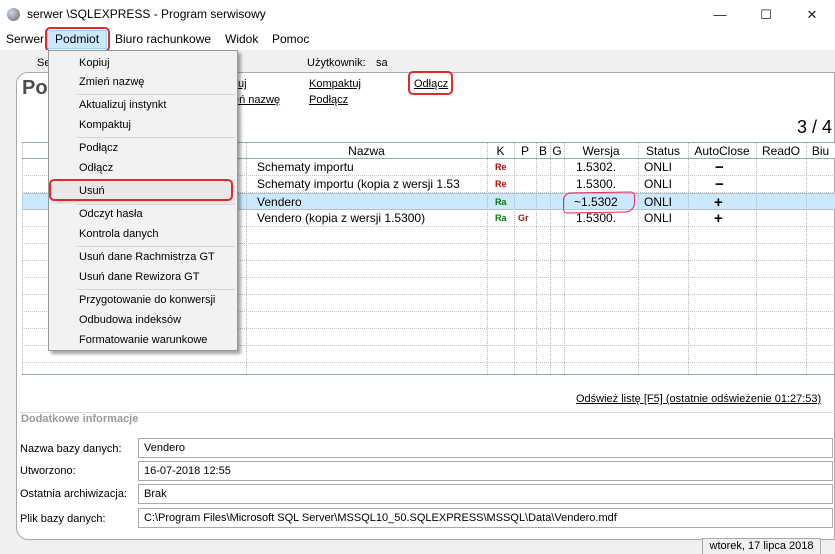  Describe the element at coordinates (663, 151) in the screenshot. I see `header-status: Status` at that location.